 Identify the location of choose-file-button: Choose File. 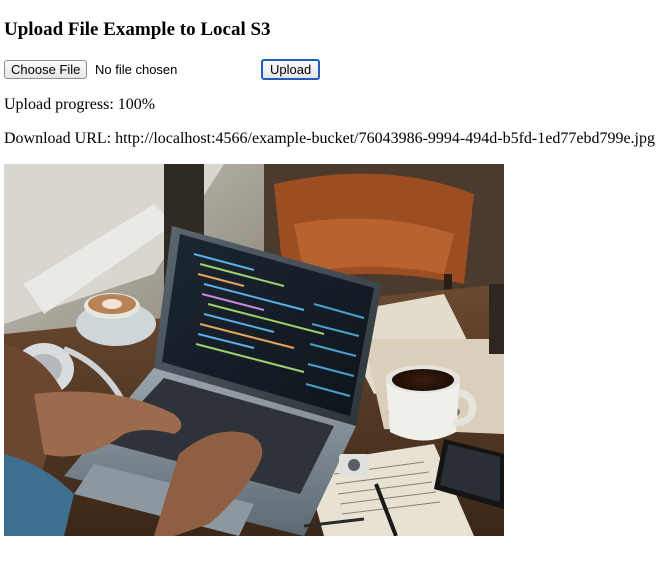
(46, 69).